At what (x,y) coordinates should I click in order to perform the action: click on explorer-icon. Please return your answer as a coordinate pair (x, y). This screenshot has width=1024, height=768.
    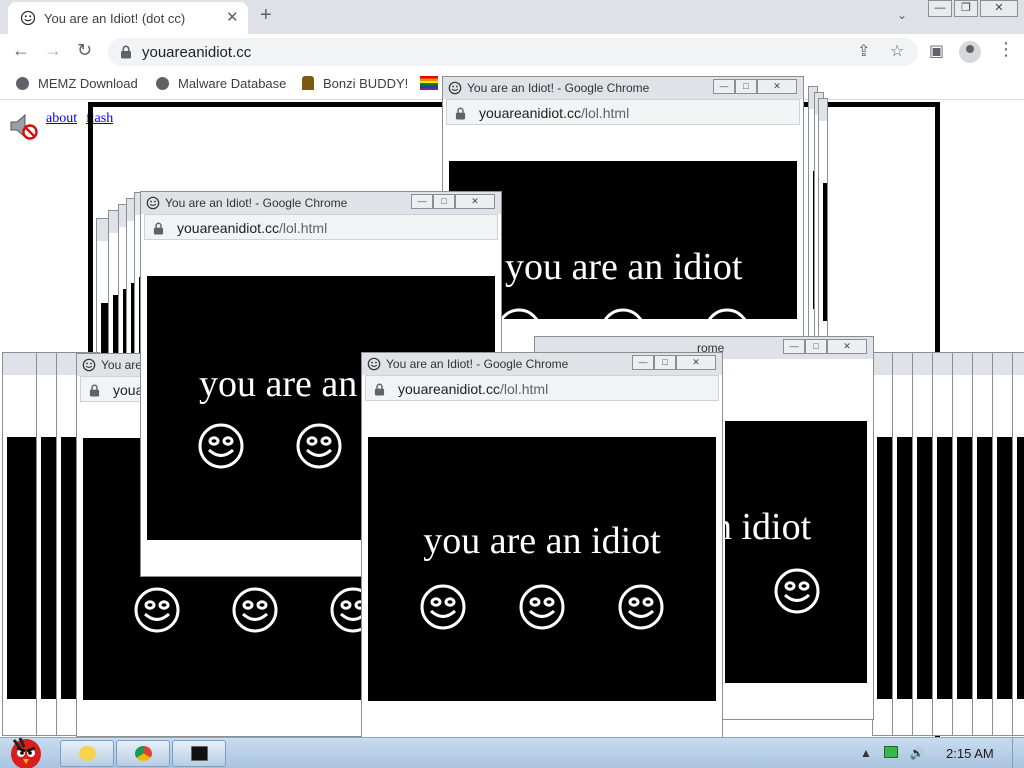
    Looking at the image, I should click on (87, 753).